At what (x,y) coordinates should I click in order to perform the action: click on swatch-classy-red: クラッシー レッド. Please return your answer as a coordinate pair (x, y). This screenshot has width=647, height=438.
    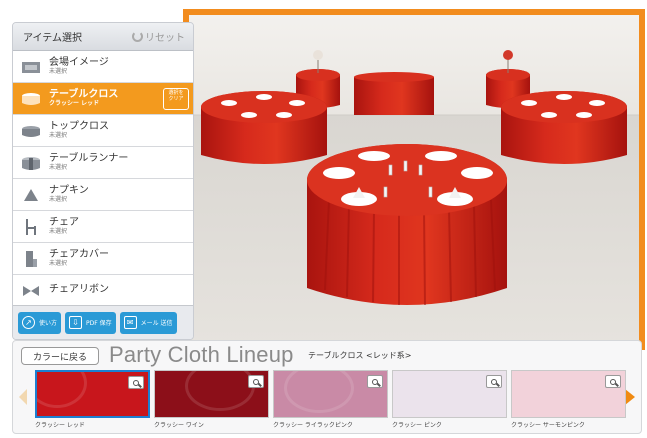
    Looking at the image, I should click on (92, 400).